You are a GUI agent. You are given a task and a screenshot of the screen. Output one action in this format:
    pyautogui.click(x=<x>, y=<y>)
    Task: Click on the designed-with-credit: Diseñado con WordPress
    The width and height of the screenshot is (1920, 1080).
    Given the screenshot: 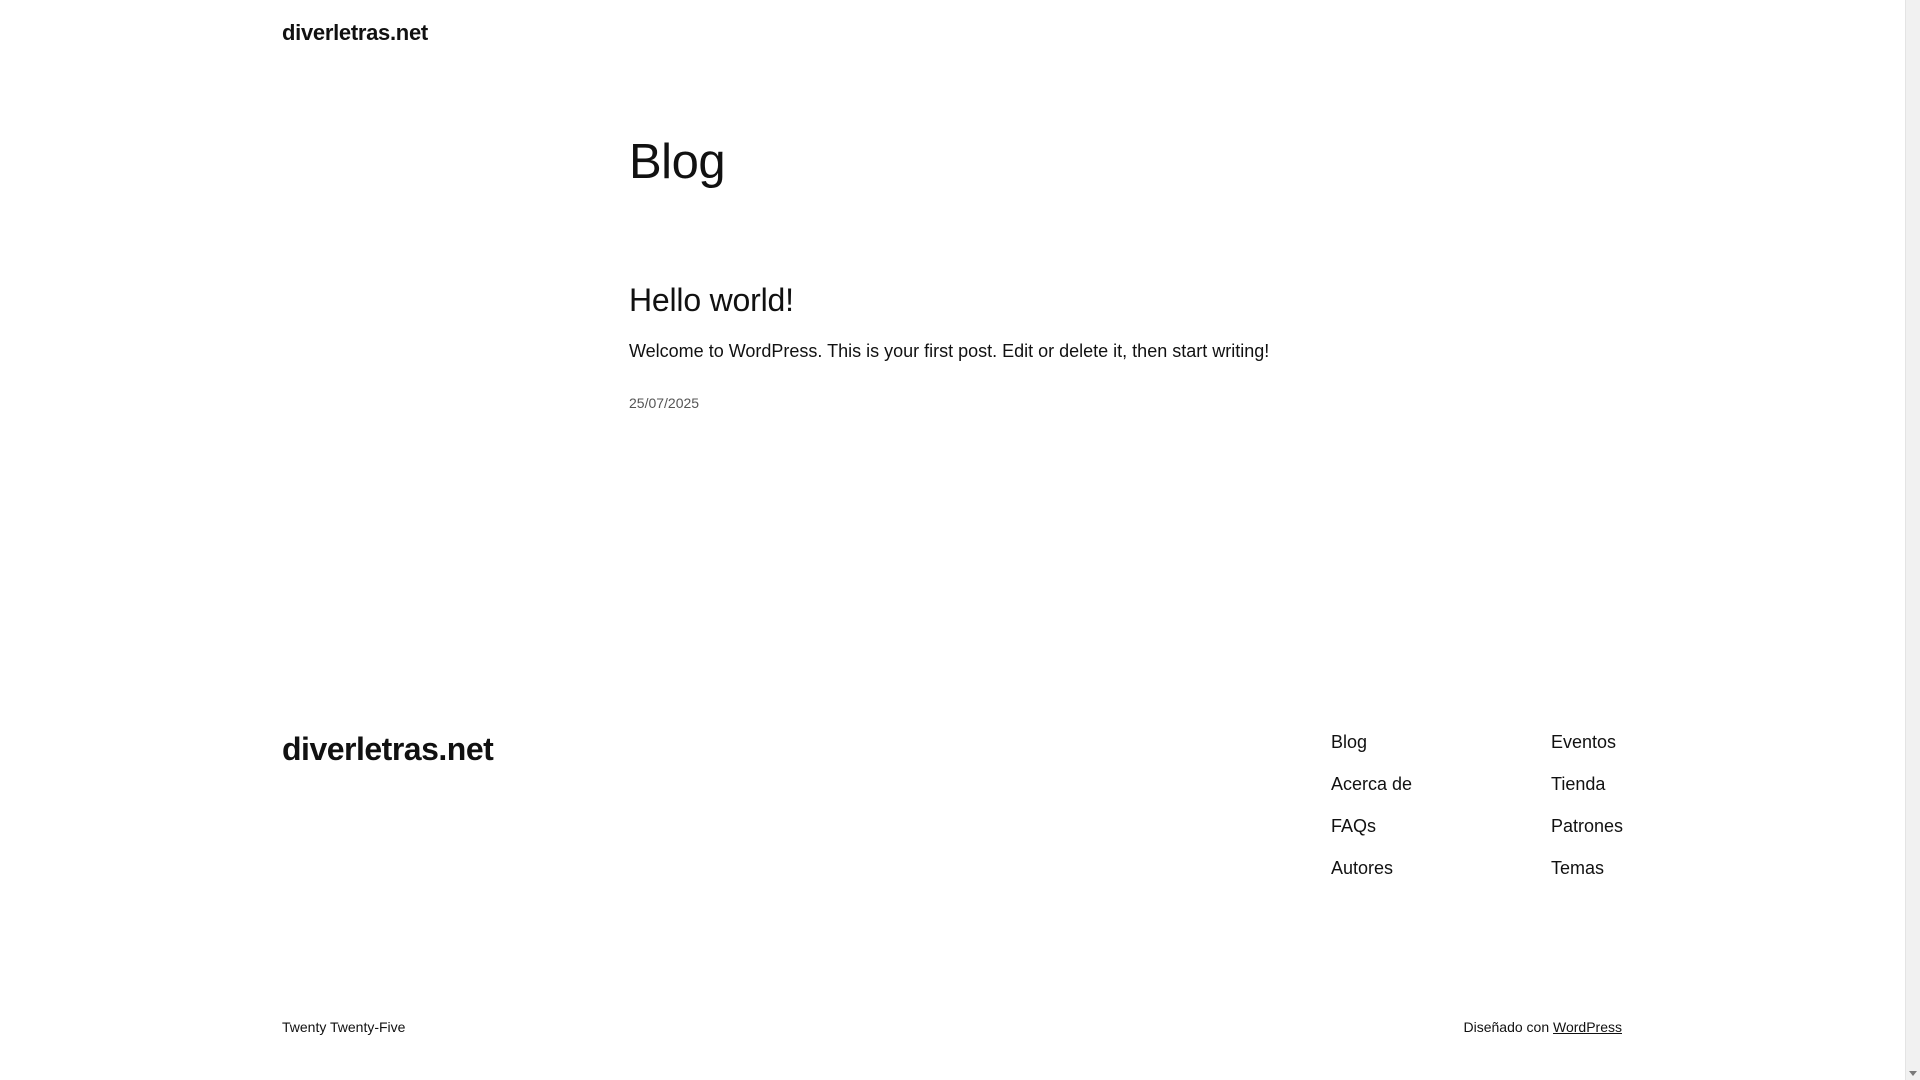 What is the action you would take?
    pyautogui.click(x=1543, y=1027)
    